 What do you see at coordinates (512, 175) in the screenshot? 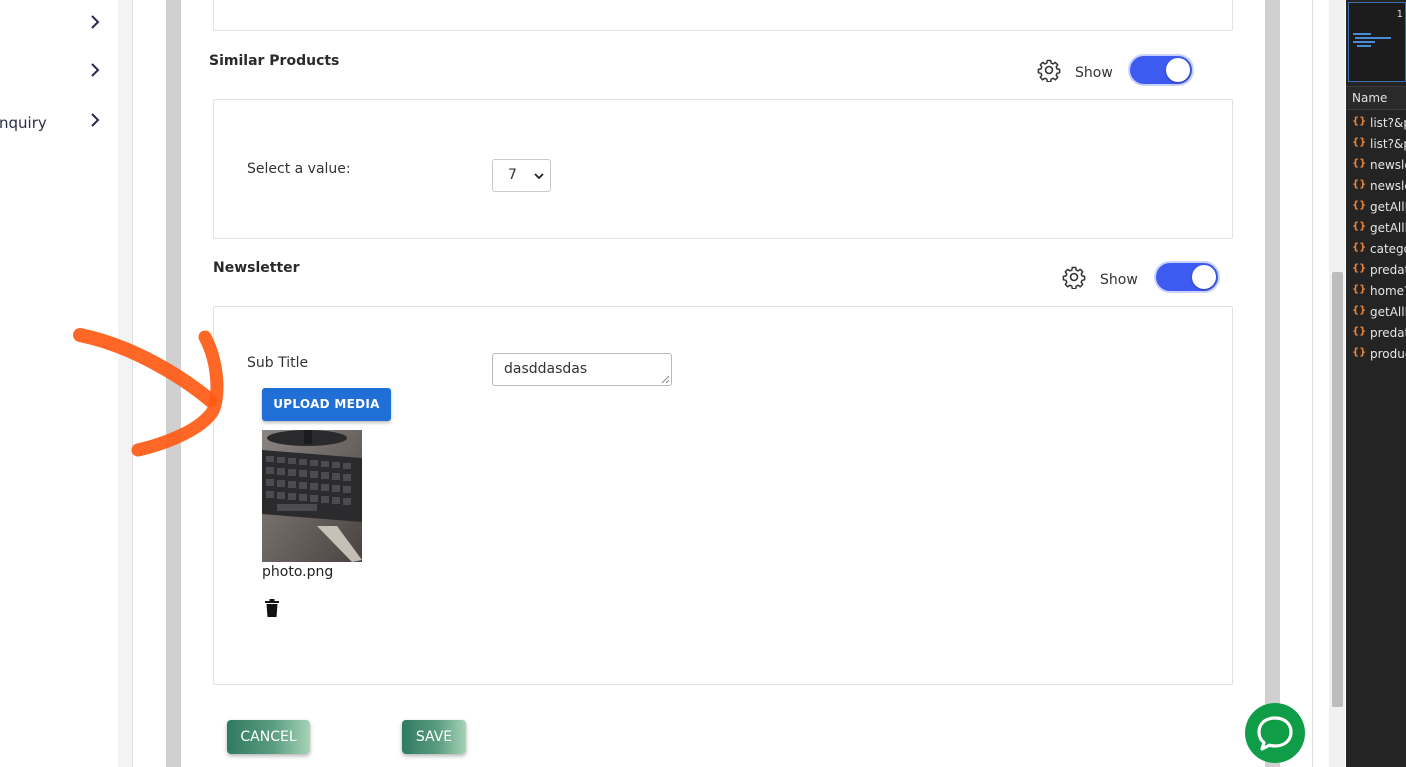
I see `select-value: 7` at bounding box center [512, 175].